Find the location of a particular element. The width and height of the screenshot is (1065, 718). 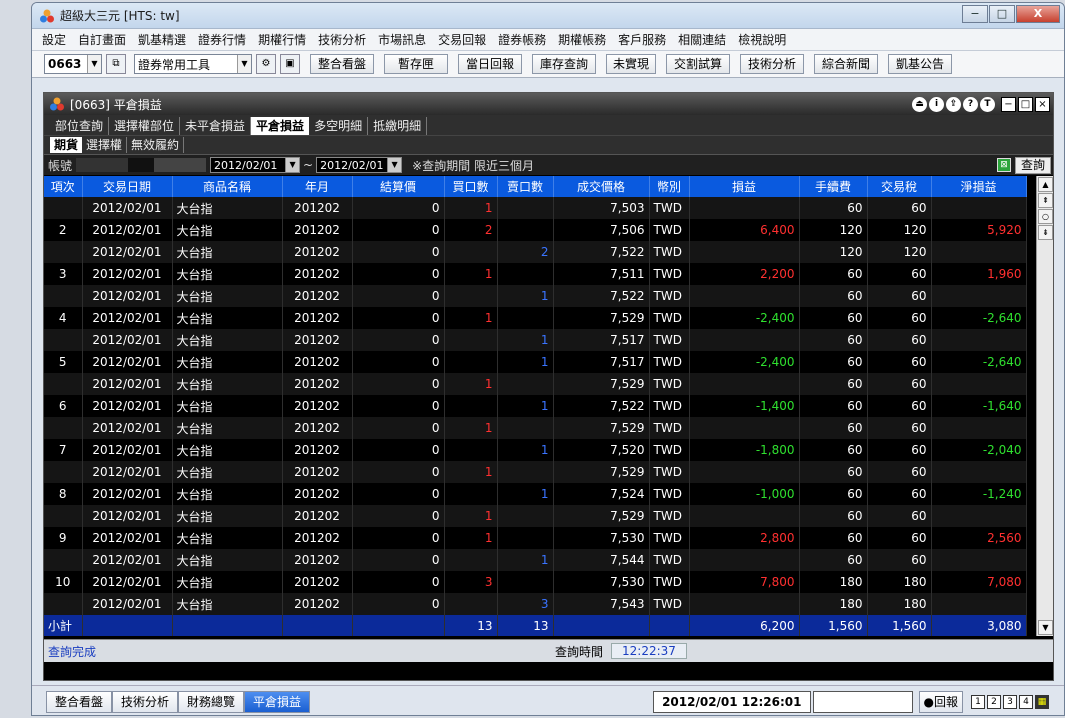

code-input: 0663 ▼ is located at coordinates (73, 64).